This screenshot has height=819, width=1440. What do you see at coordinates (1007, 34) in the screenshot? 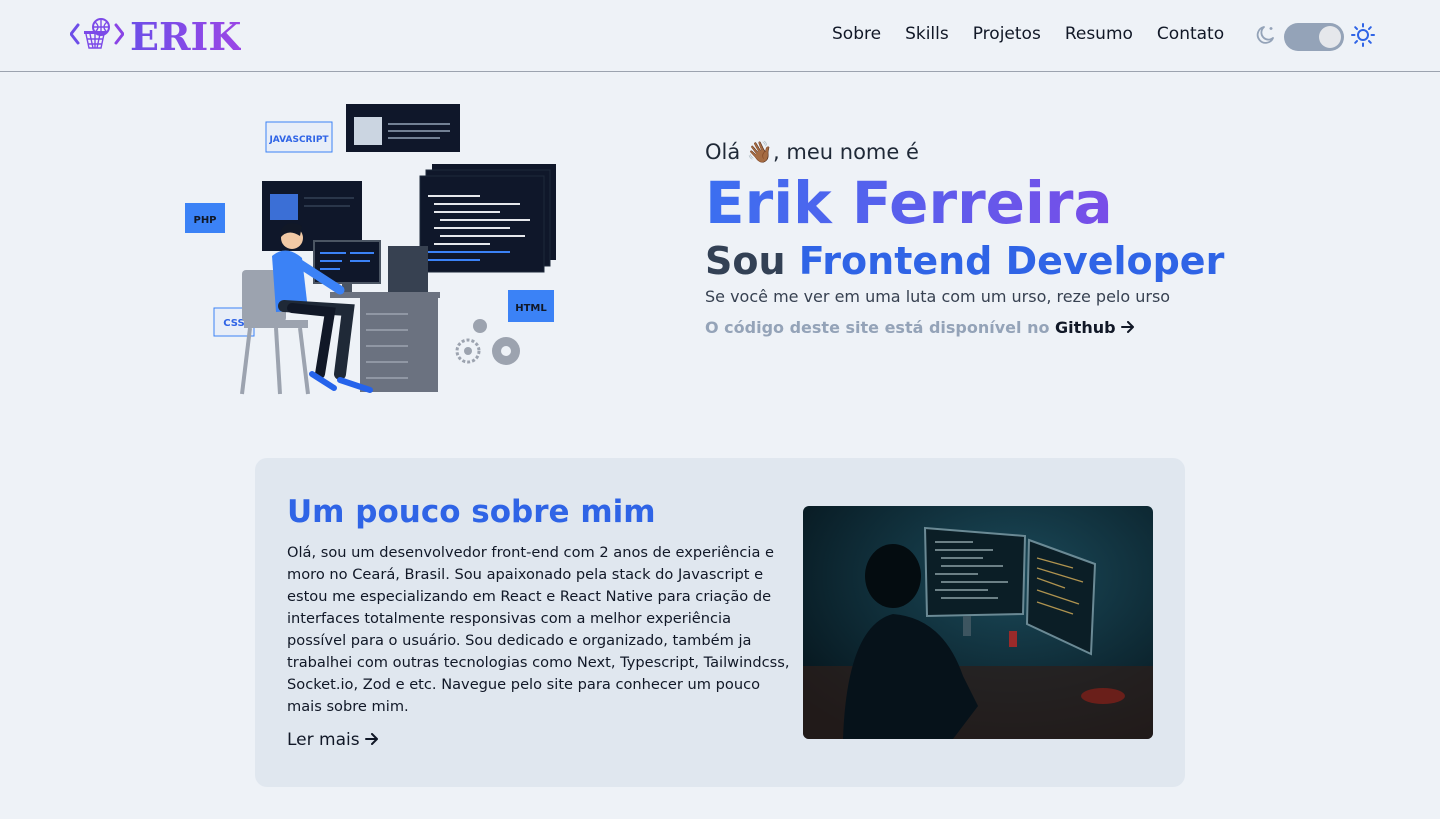
I see `nav-link-projetos: Projetos` at bounding box center [1007, 34].